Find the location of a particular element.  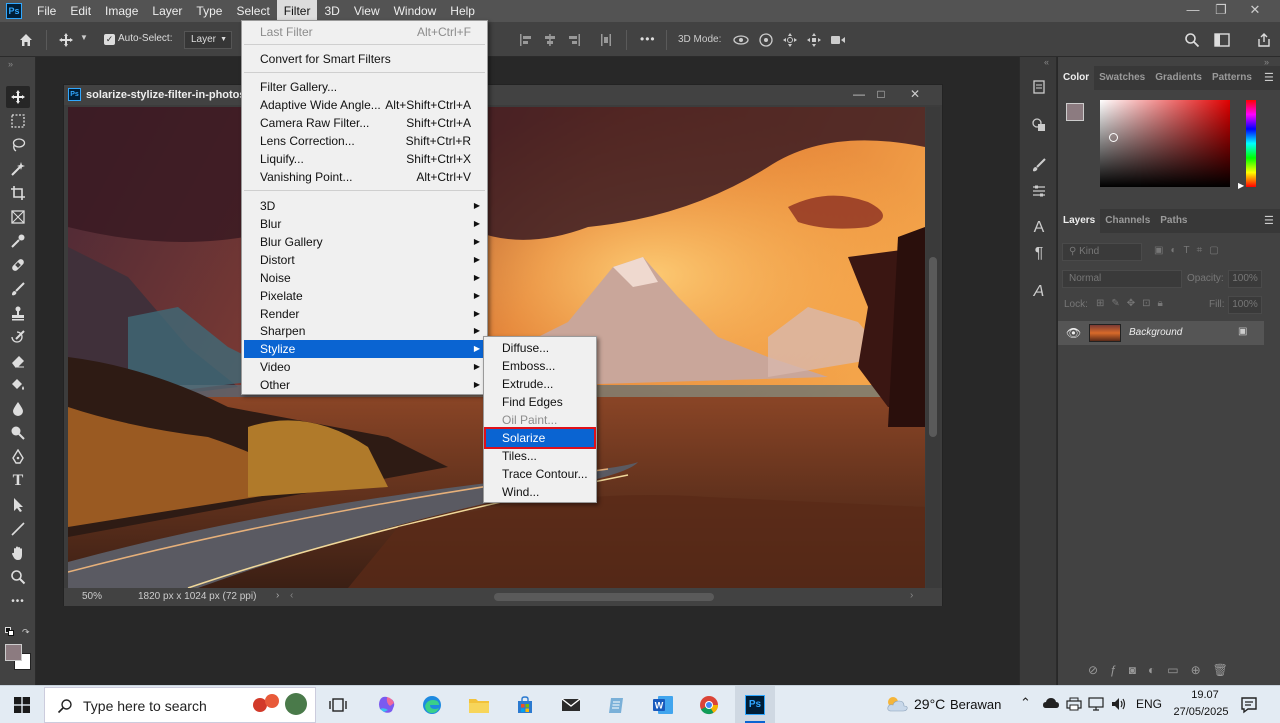

vertical-scrollbar is located at coordinates (933, 347).